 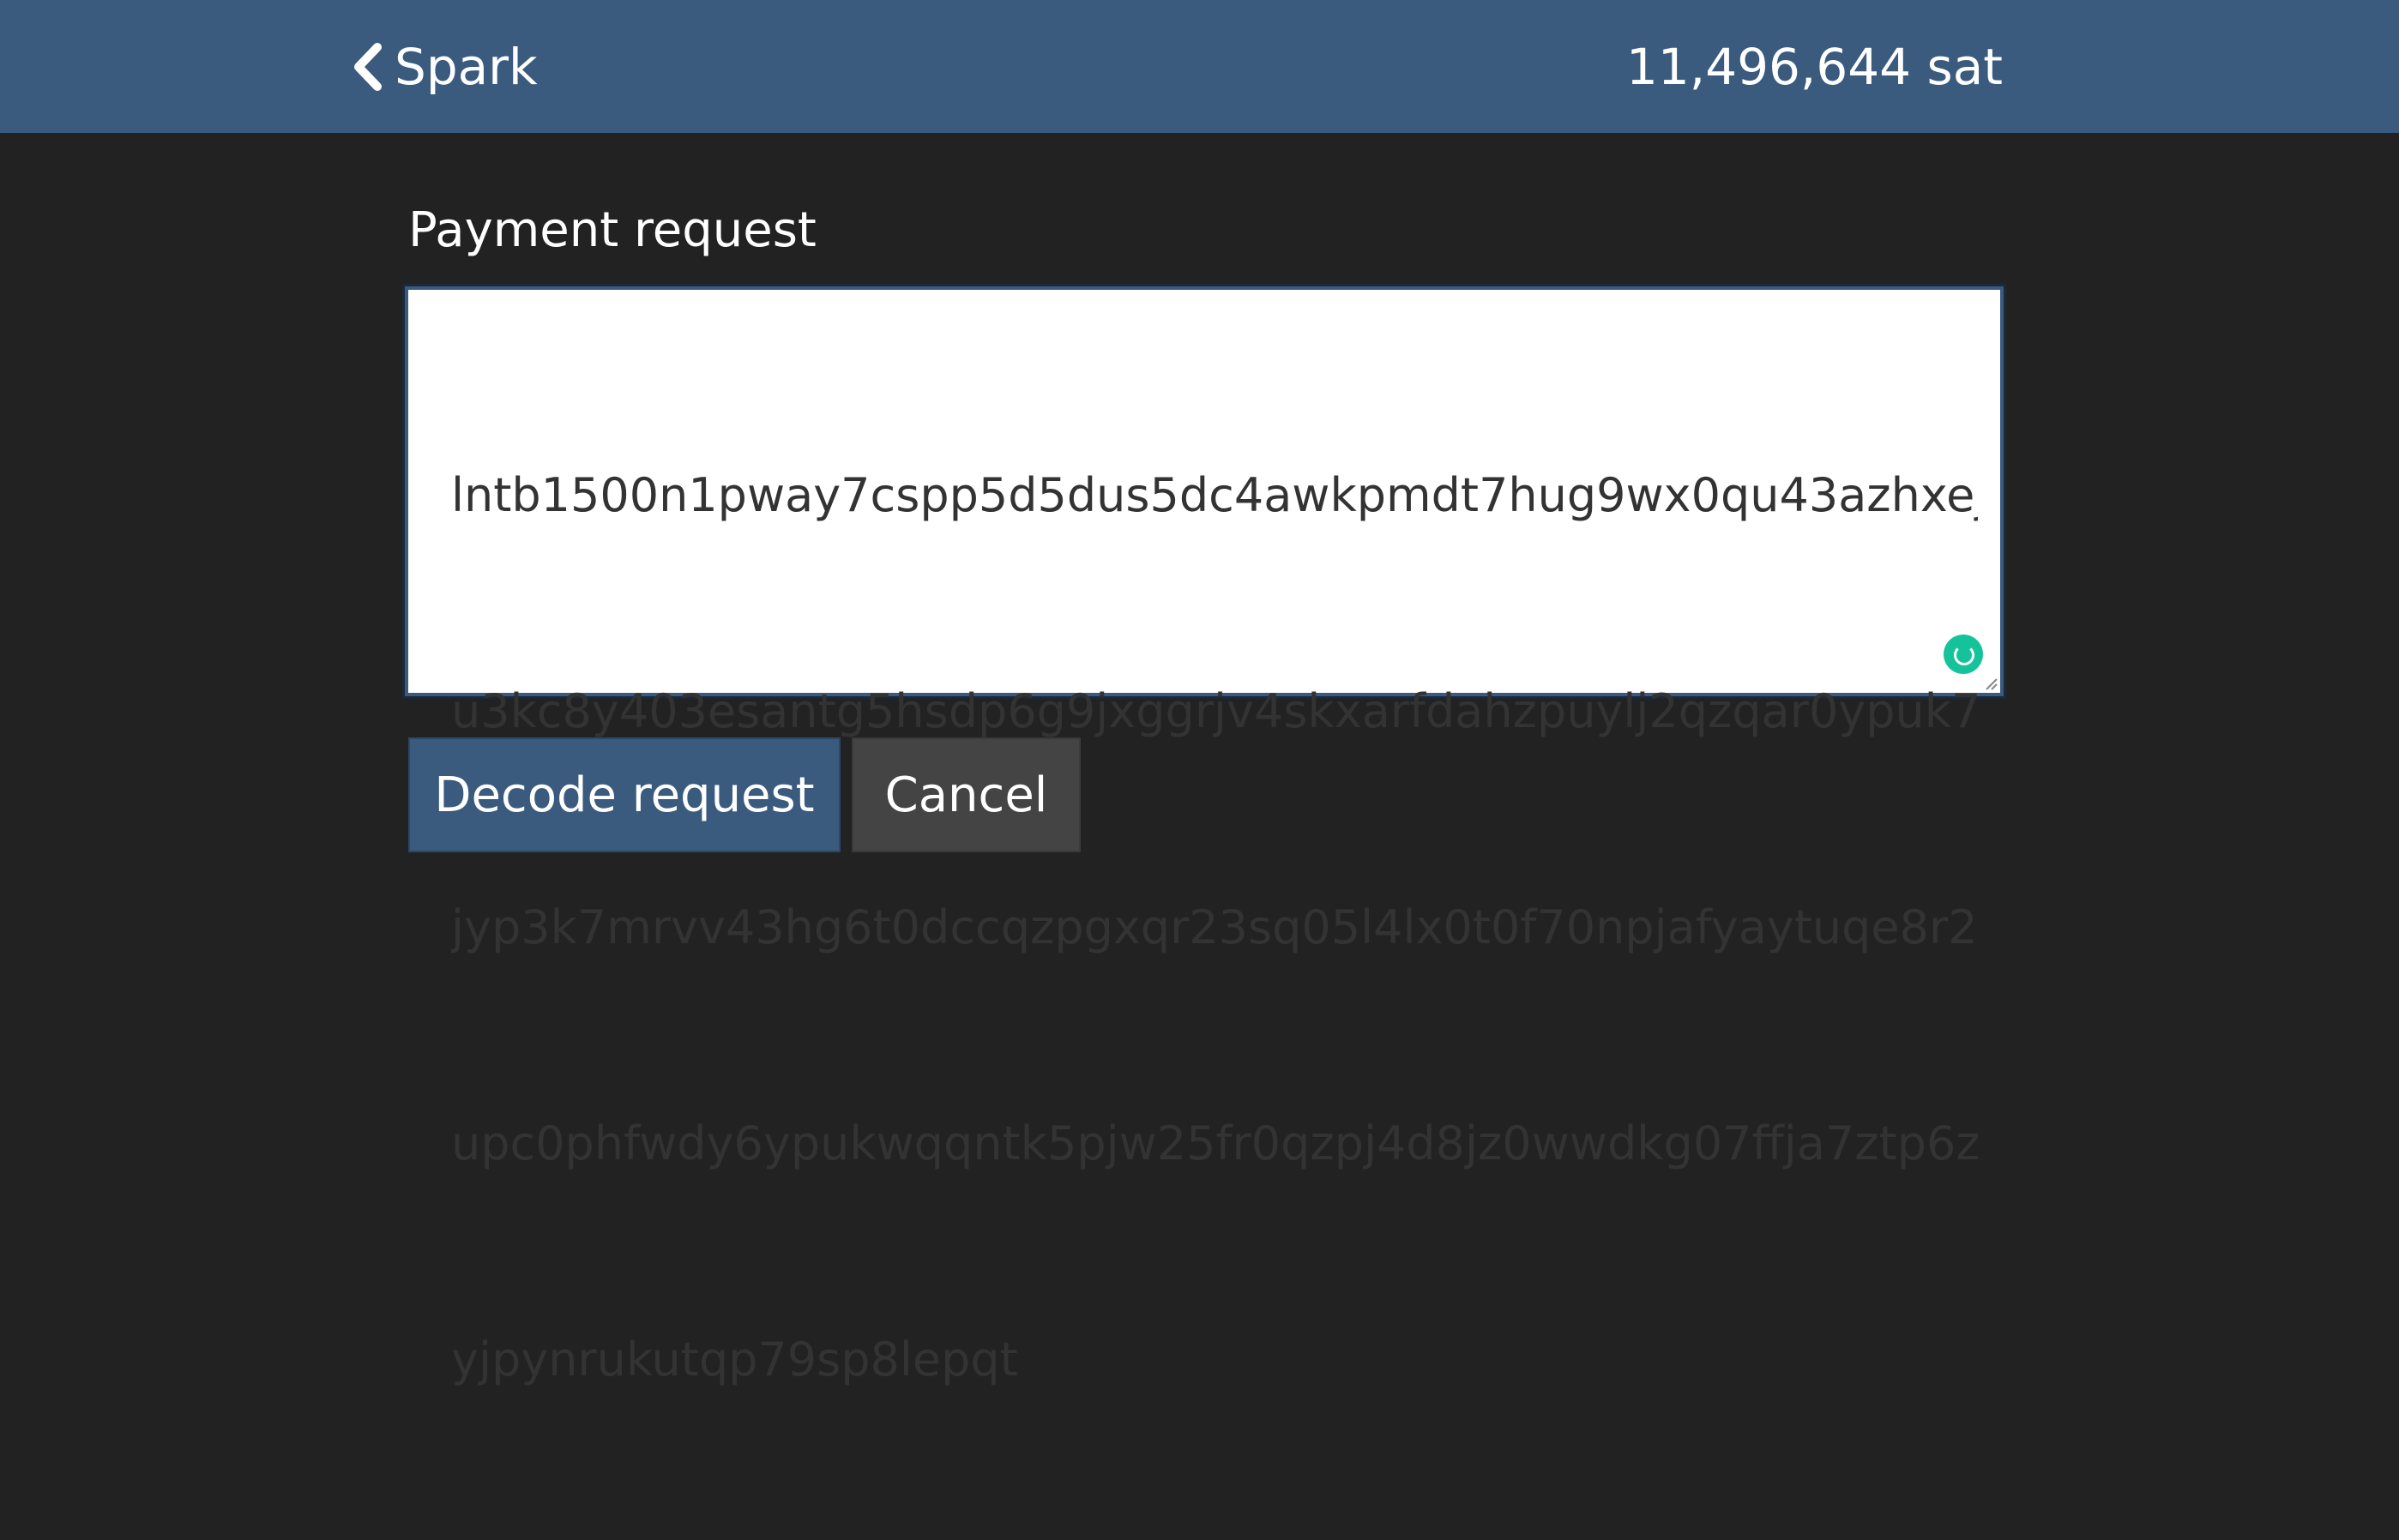 I want to click on back-link-label: Spark, so click(x=466, y=66).